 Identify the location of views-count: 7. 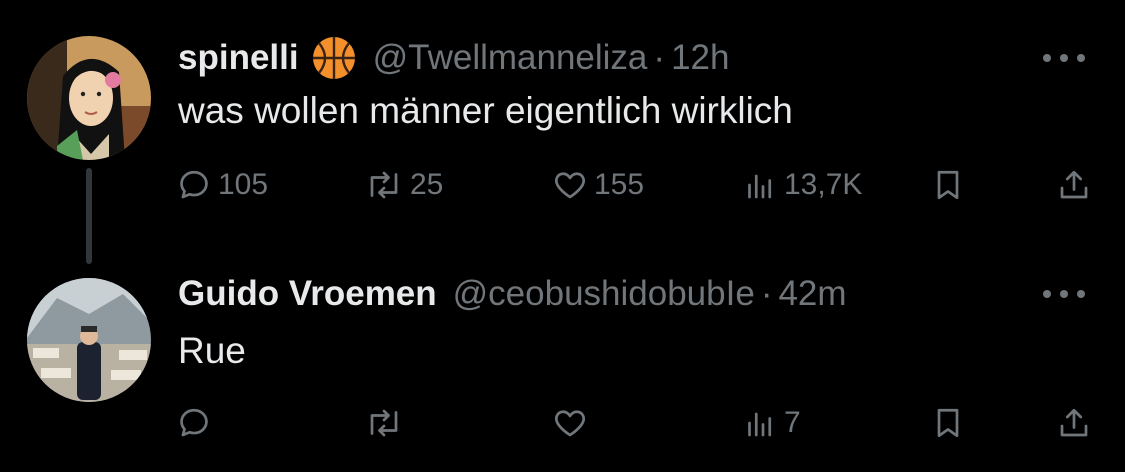
(792, 422).